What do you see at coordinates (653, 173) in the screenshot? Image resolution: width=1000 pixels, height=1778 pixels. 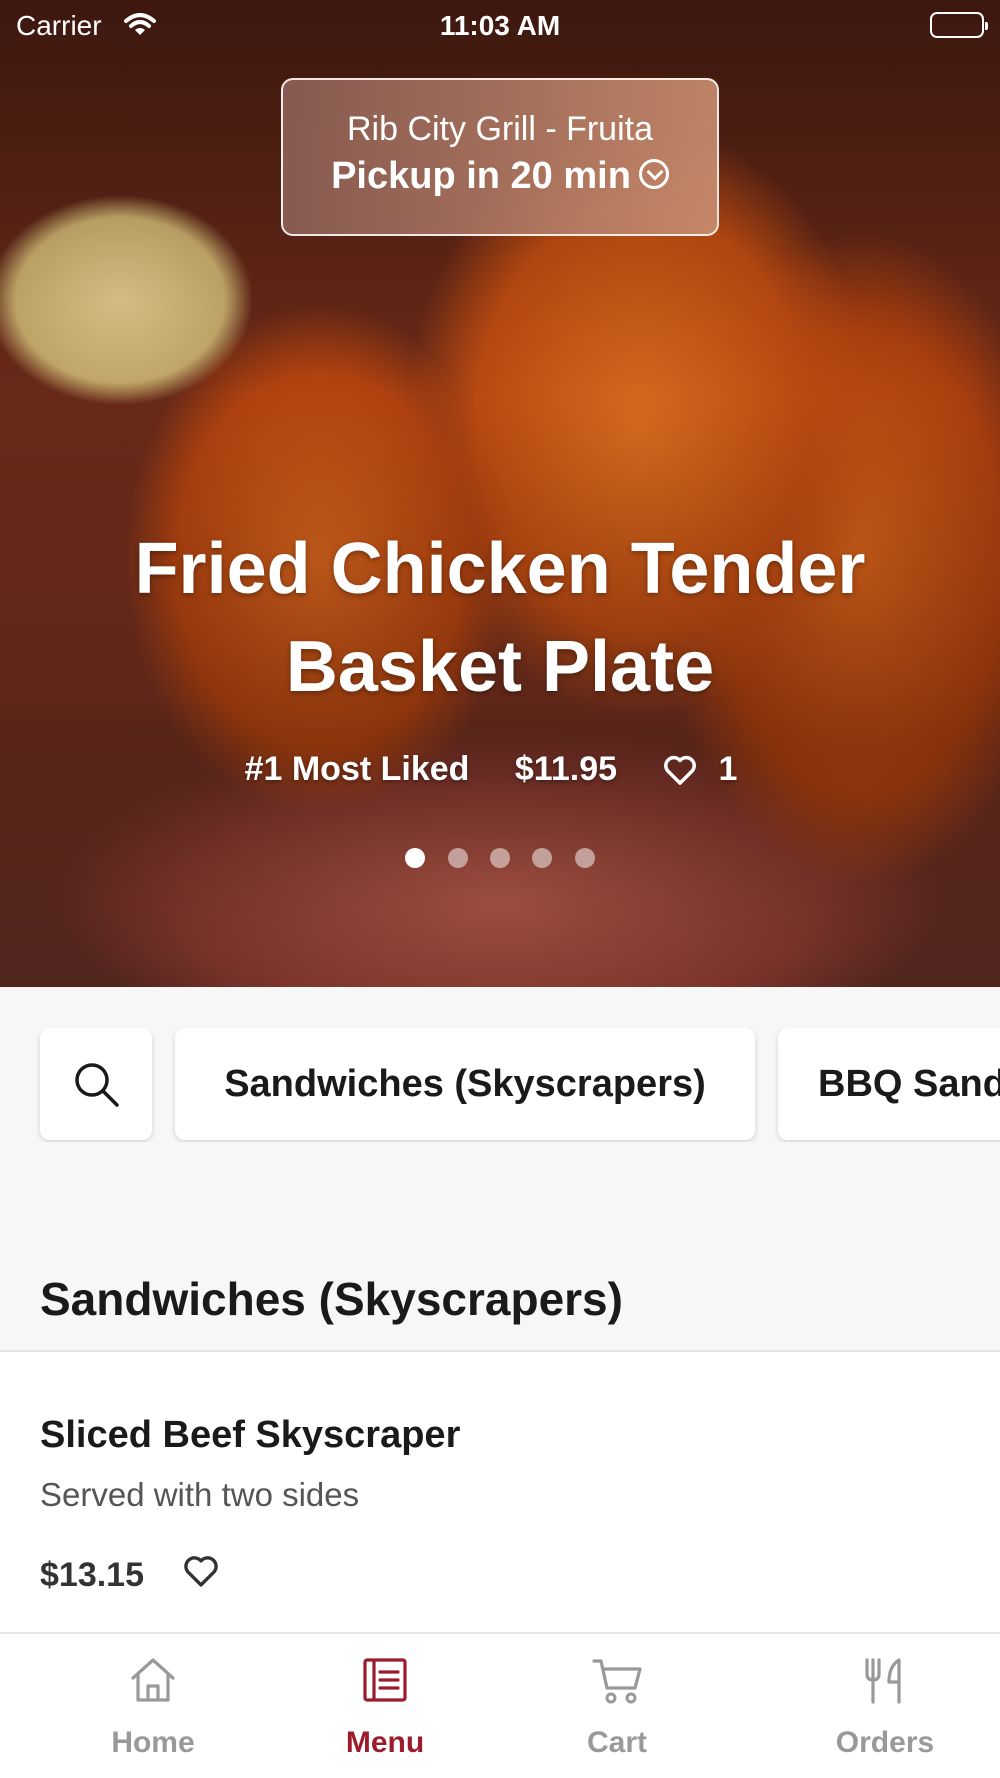 I see `chevron-down-circle-icon` at bounding box center [653, 173].